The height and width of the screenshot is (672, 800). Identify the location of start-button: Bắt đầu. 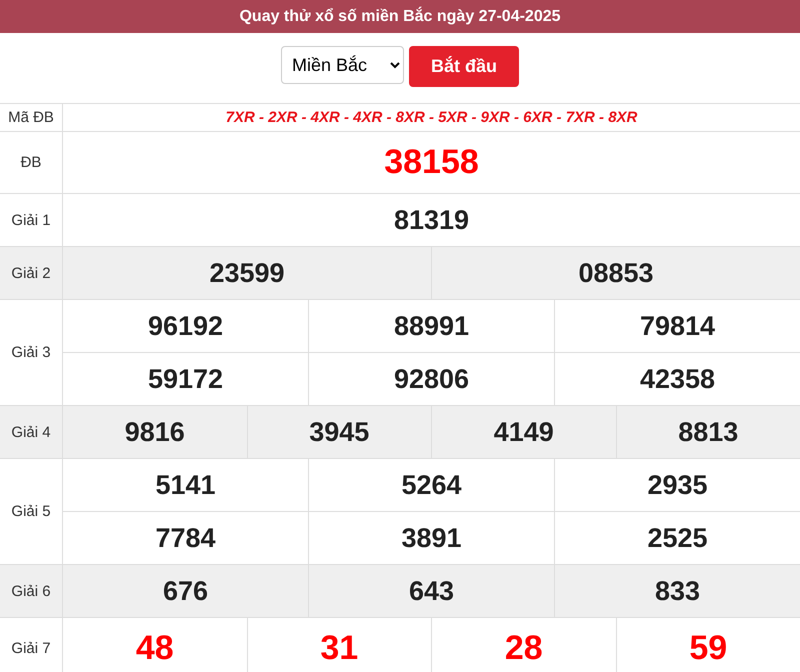
(464, 66).